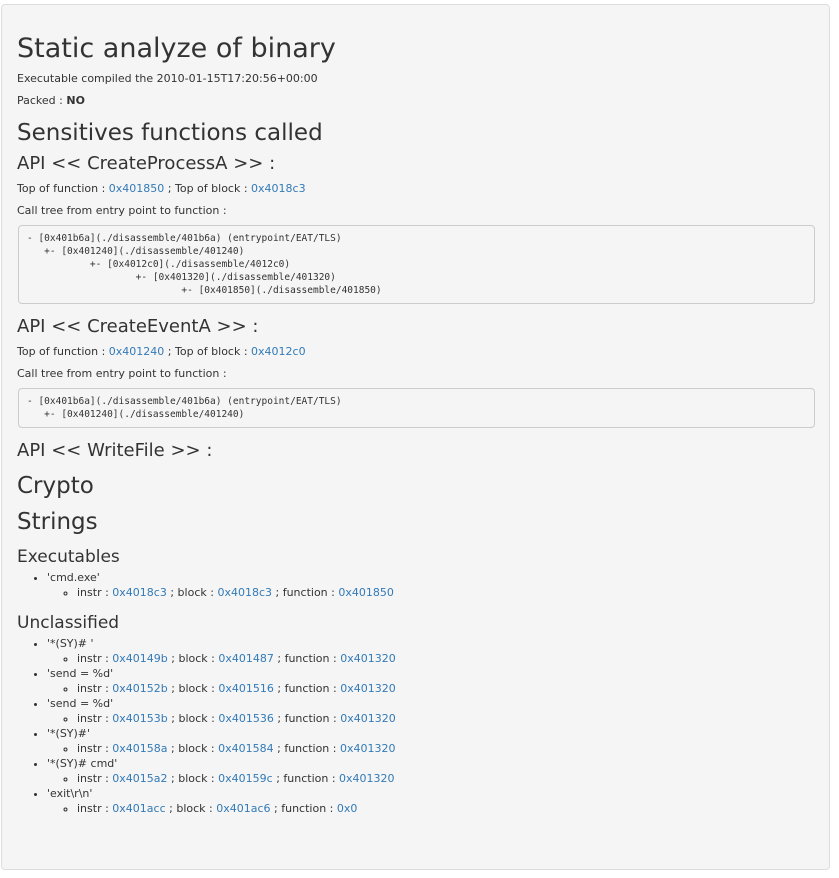 This screenshot has width=839, height=878. I want to click on string-value: '*(SY)#', so click(69, 733).